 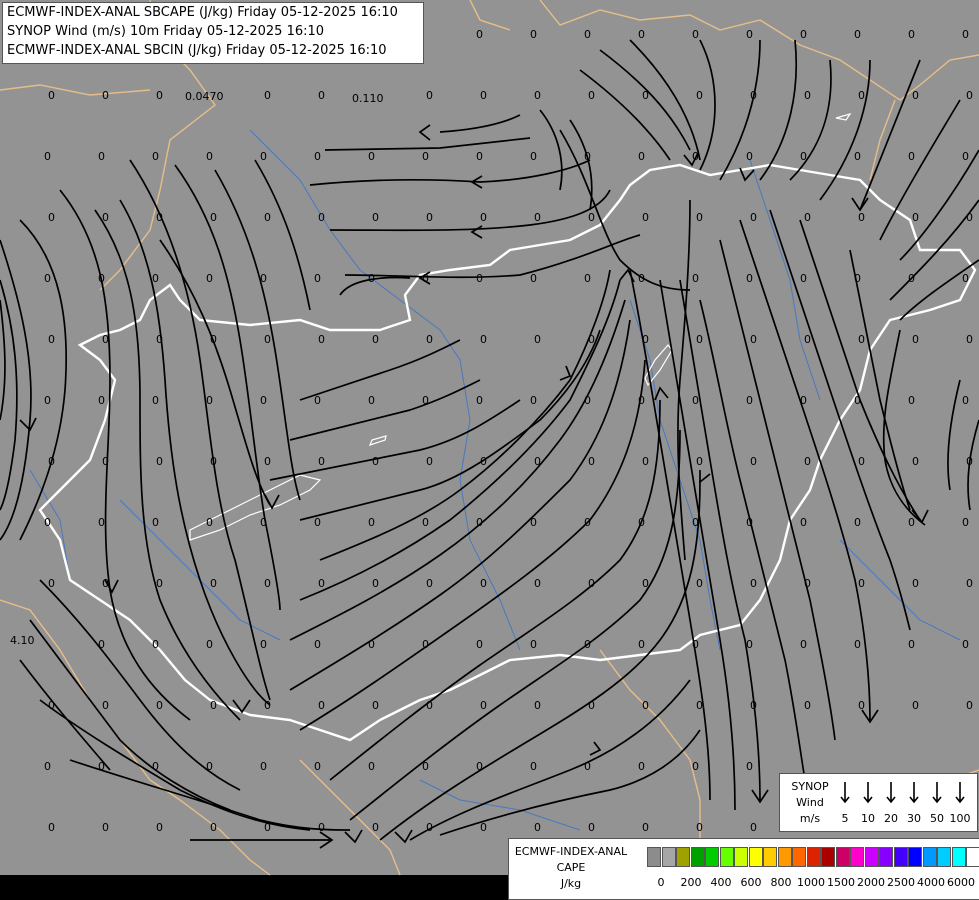 I want to click on synop-legend-unit: m/s, so click(x=810, y=818).